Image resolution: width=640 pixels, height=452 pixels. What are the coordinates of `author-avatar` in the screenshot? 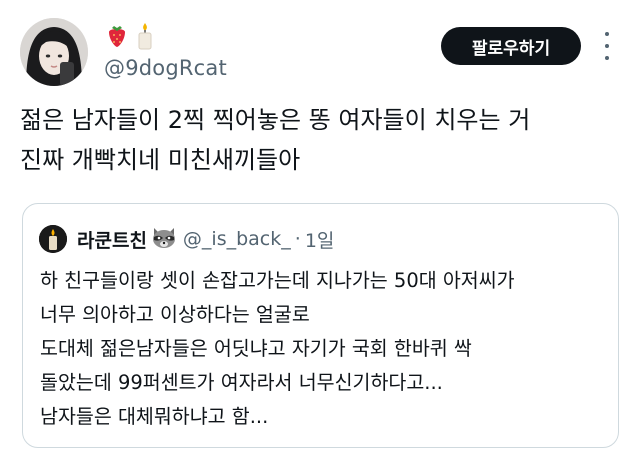 It's located at (54, 52).